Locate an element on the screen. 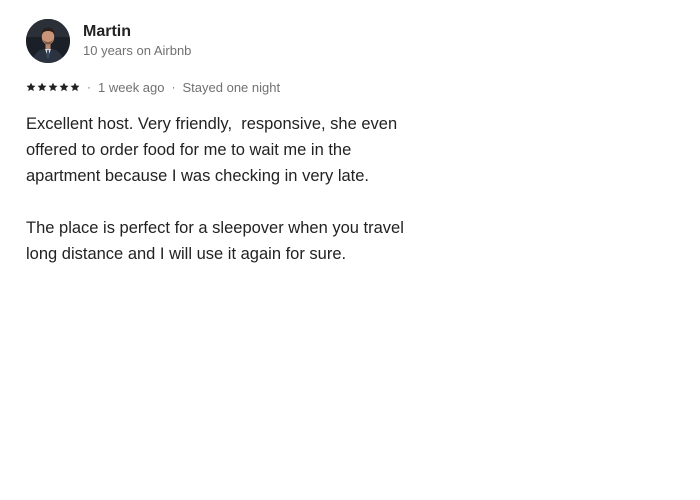 The image size is (700, 500). reviewer-info: Martin 10 years on Airbnb is located at coordinates (137, 41).